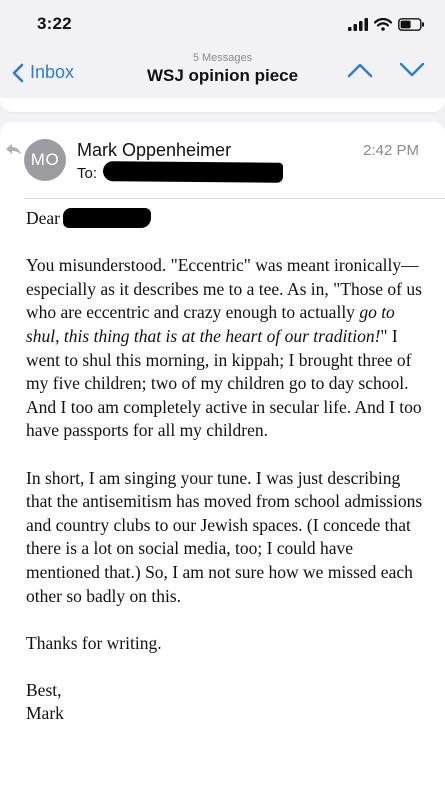 The height and width of the screenshot is (812, 445). Describe the element at coordinates (226, 219) in the screenshot. I see `greeting-line: Dear` at that location.